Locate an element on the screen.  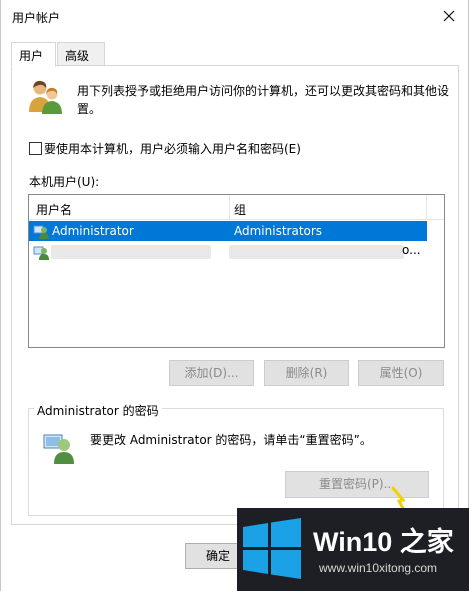
window-title: 用户帐户 is located at coordinates (36, 18).